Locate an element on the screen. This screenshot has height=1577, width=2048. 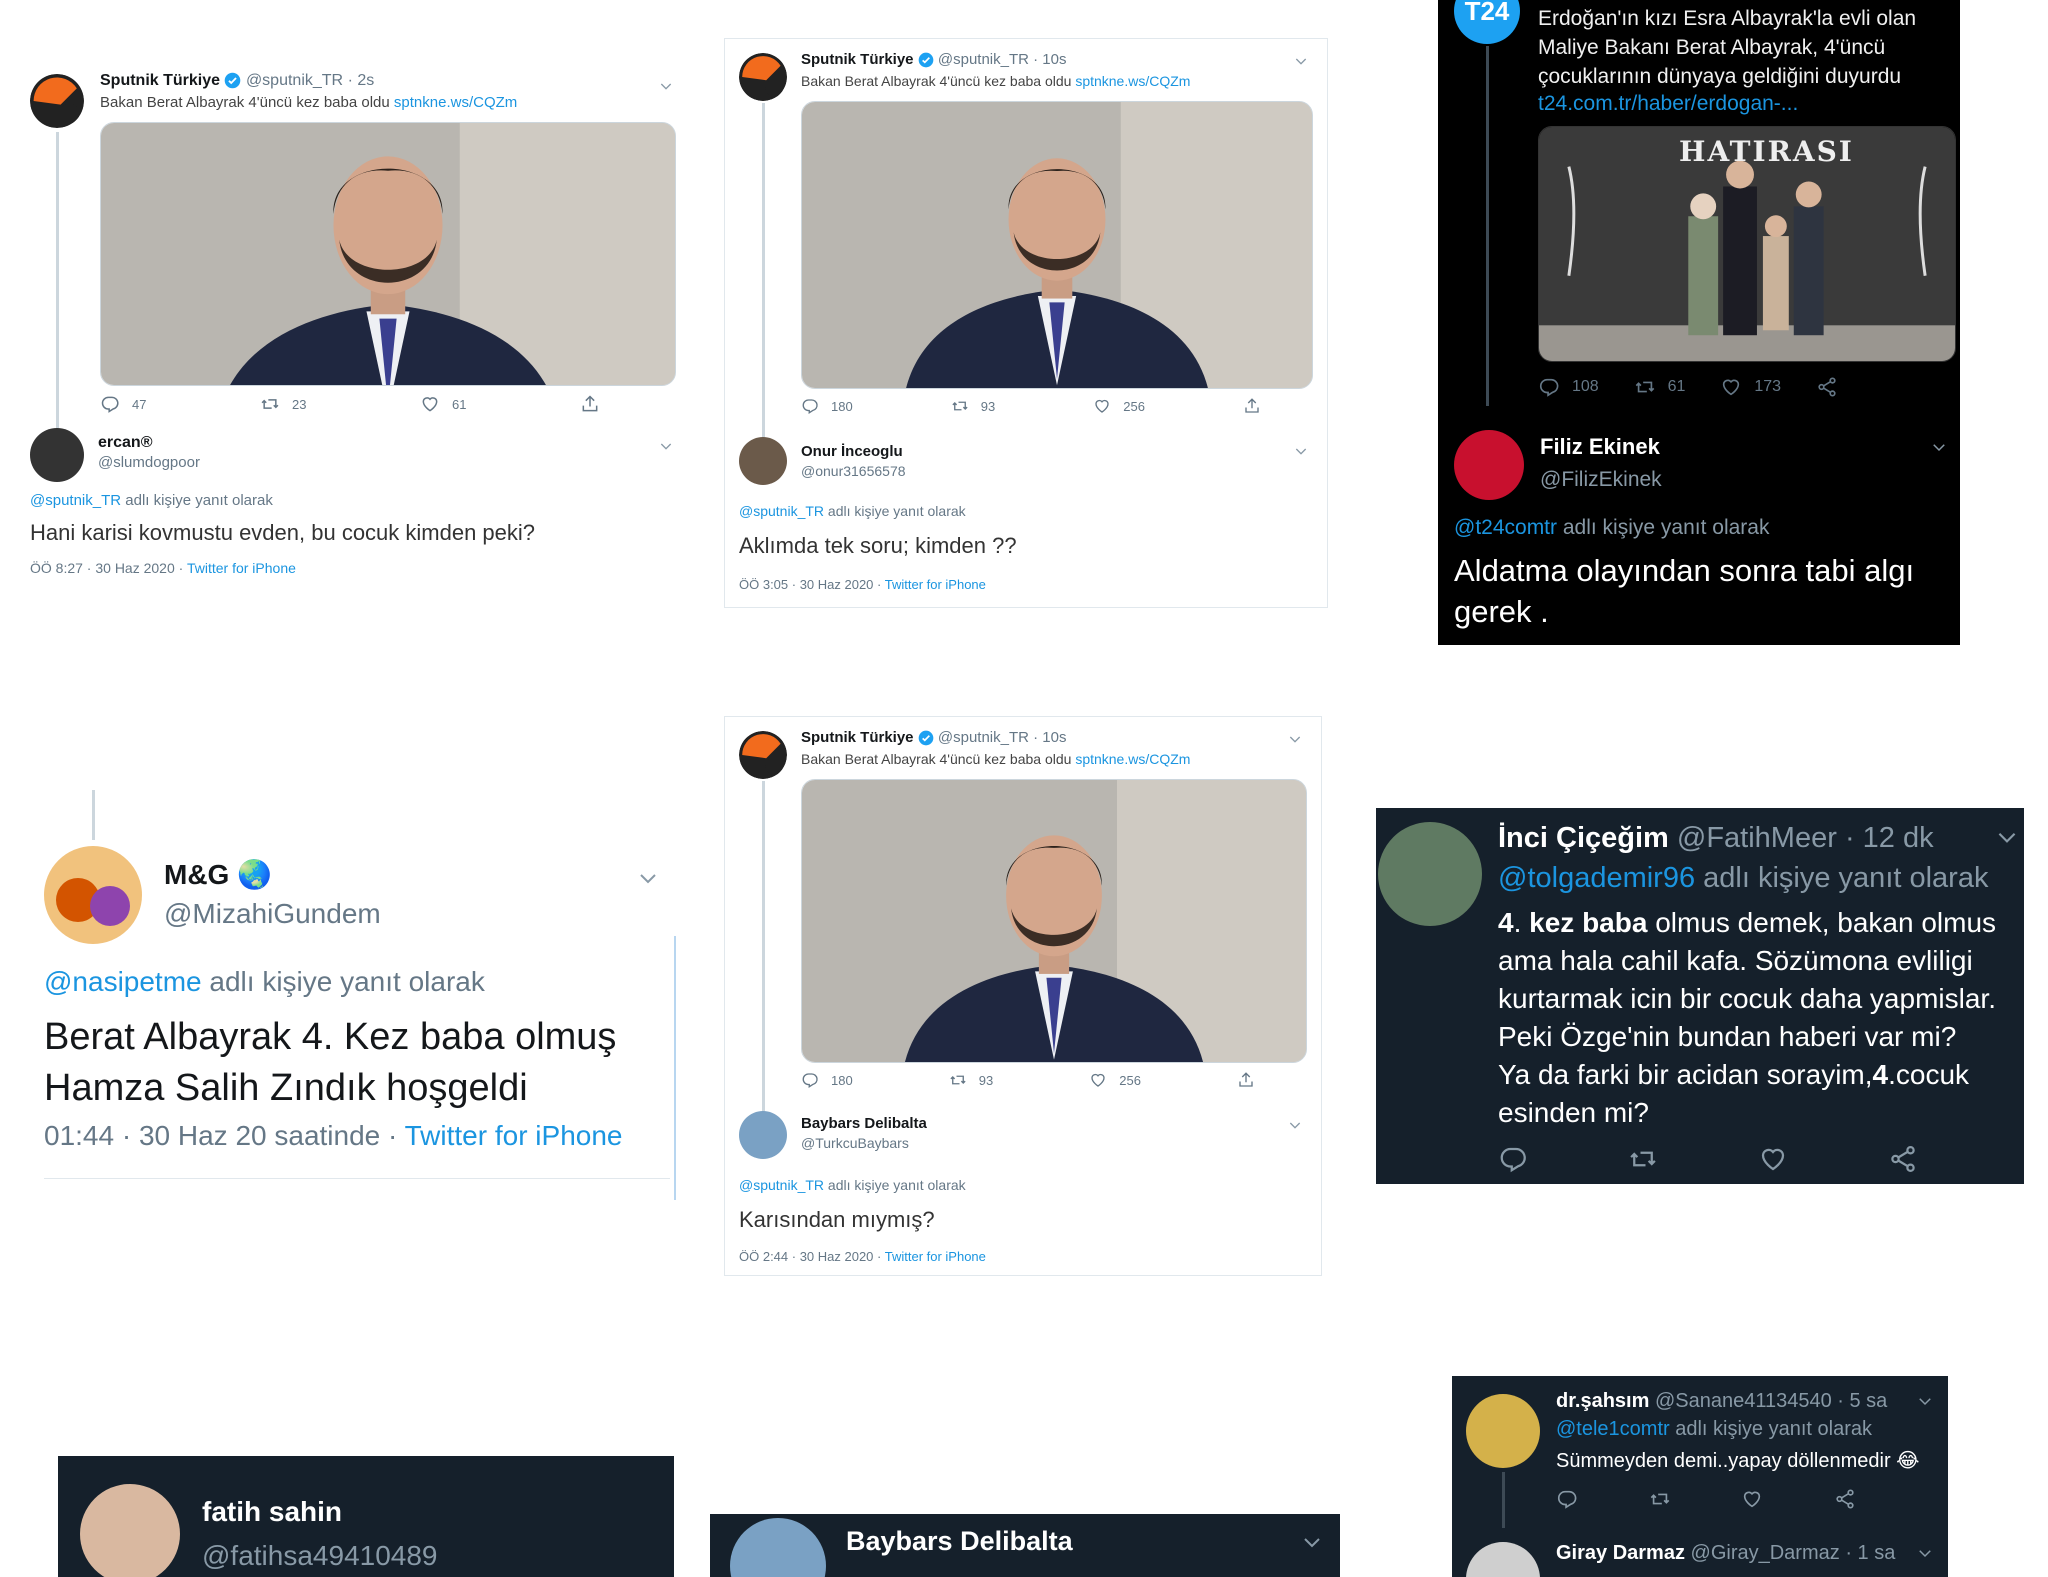
reply-author-handle: @TurkcuBaybars is located at coordinates (855, 1143).